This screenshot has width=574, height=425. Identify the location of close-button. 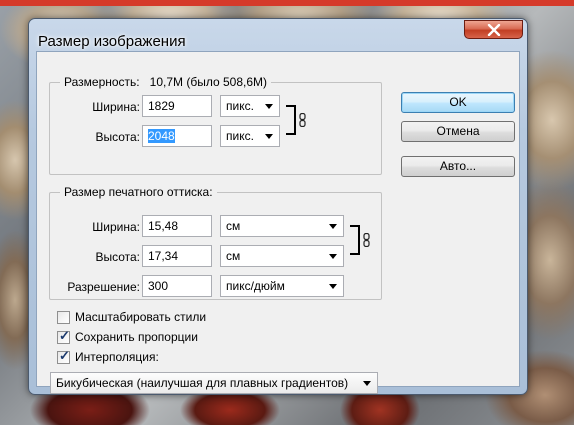
(493, 29).